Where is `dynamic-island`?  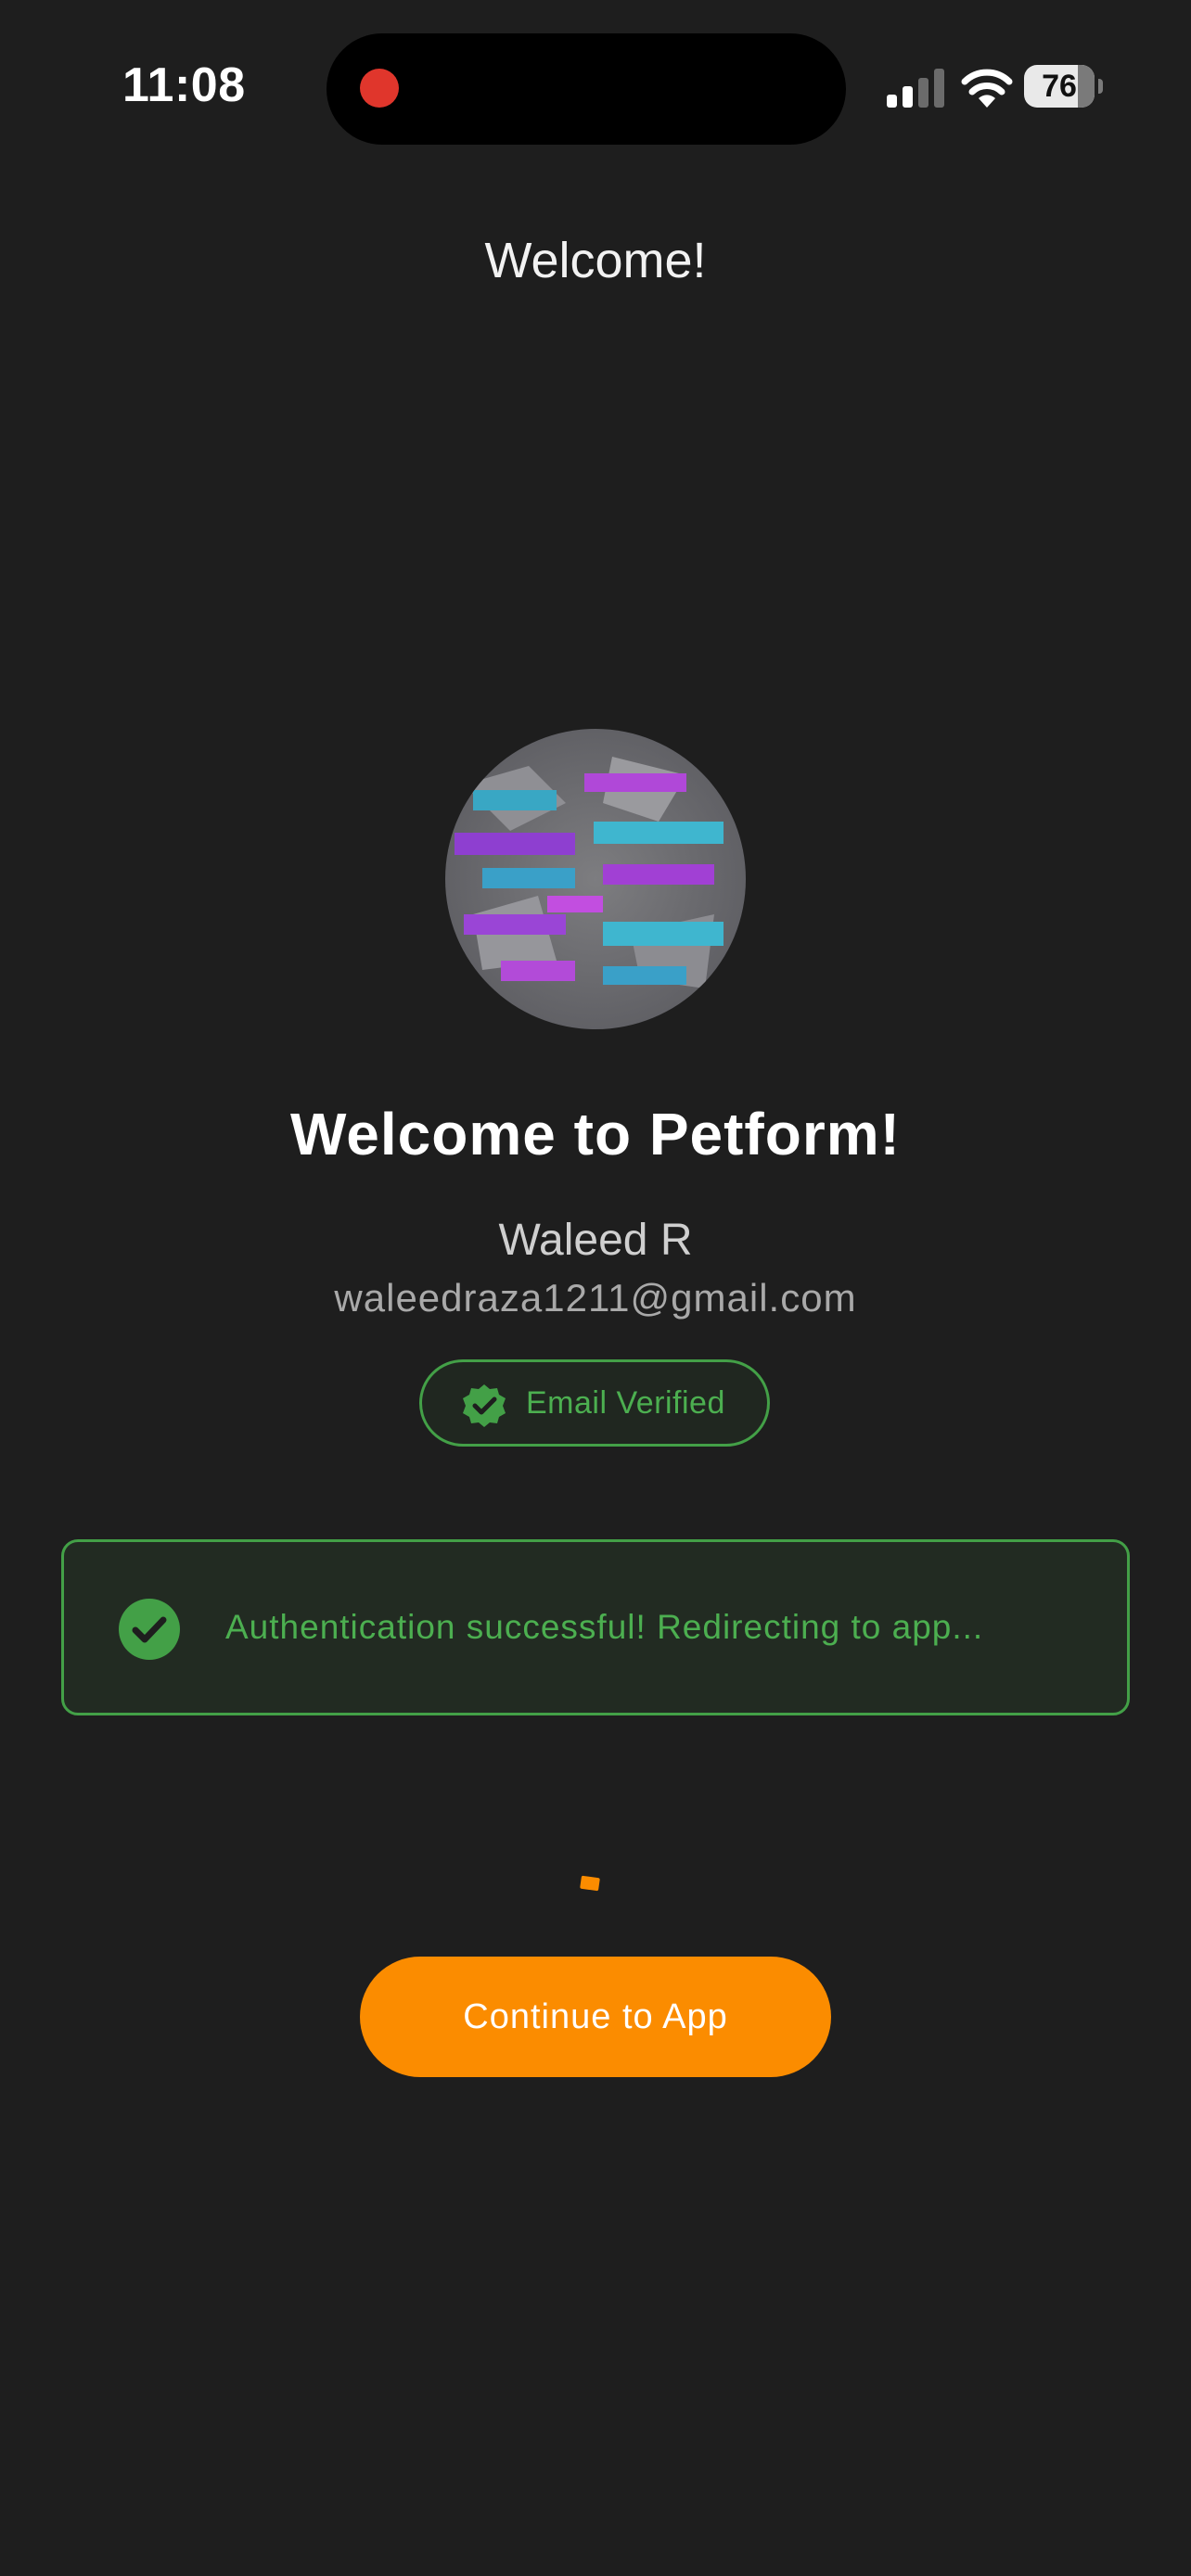 dynamic-island is located at coordinates (586, 89).